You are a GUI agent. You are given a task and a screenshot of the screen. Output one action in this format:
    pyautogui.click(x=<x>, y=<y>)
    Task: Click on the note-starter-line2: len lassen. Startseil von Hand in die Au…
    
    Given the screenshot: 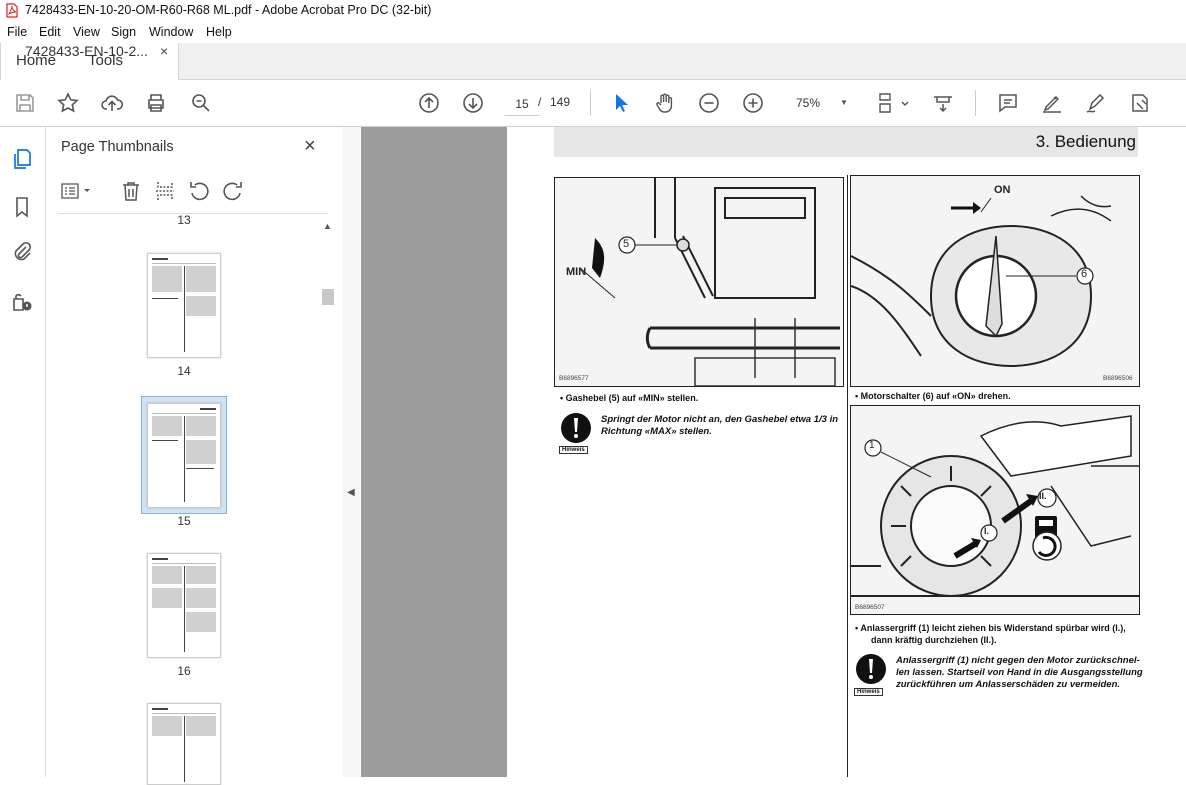 What is the action you would take?
    pyautogui.click(x=1019, y=672)
    